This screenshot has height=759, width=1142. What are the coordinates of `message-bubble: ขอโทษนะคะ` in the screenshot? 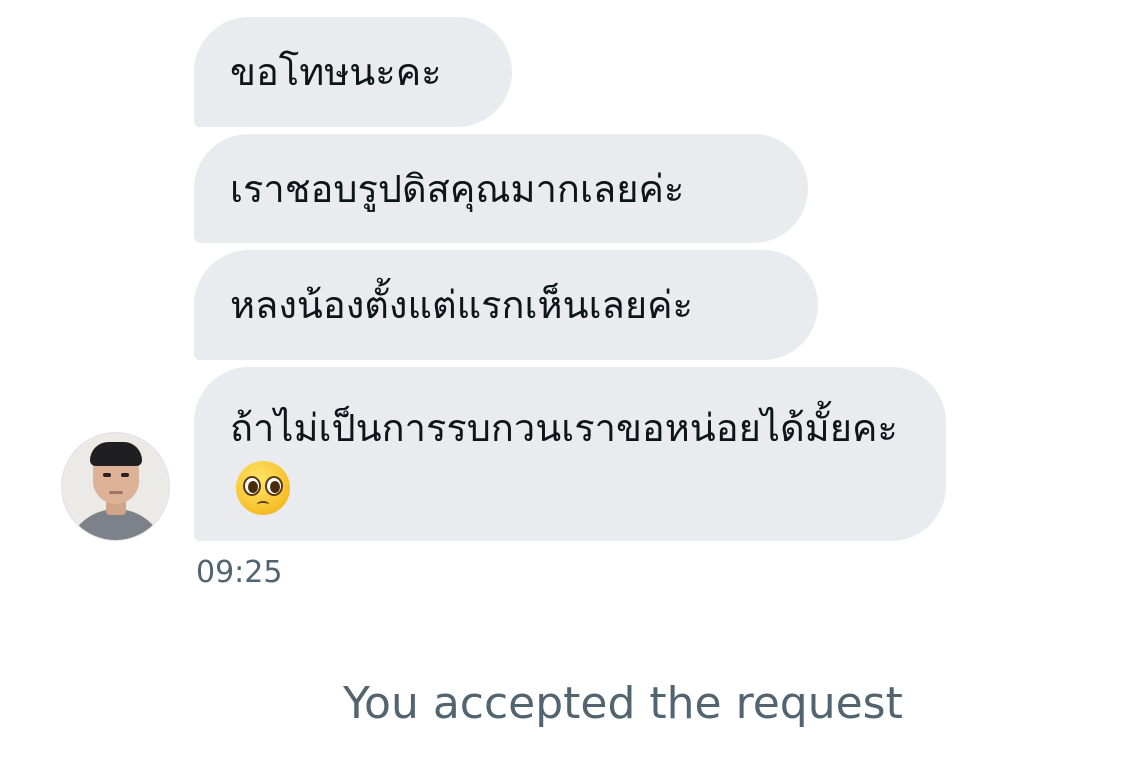 It's located at (353, 72).